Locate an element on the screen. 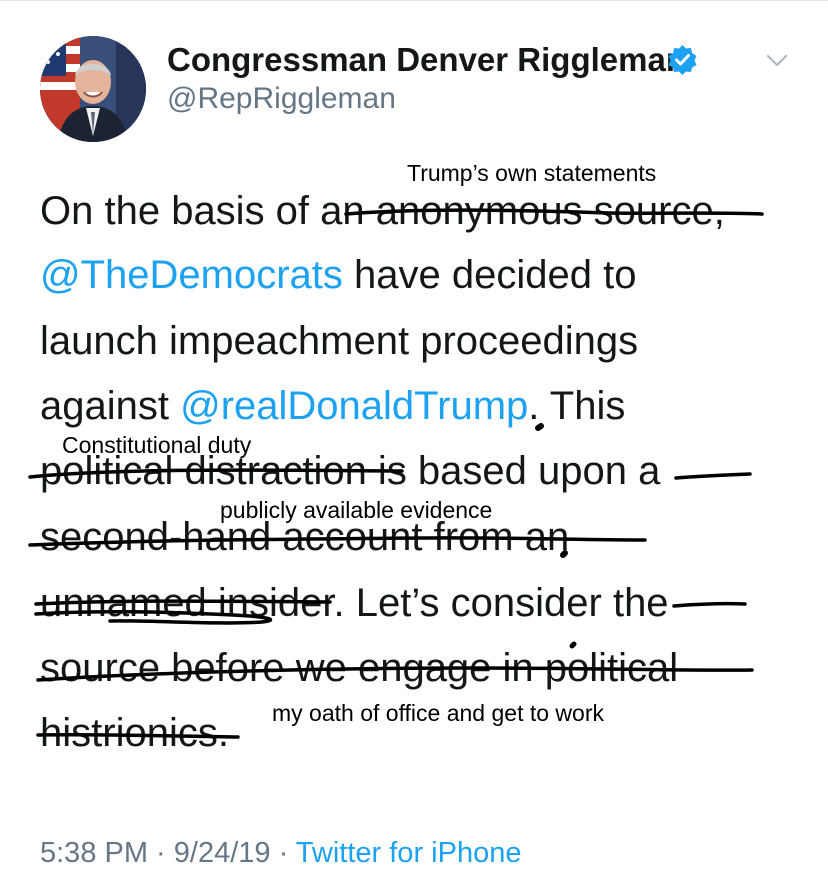 This screenshot has width=828, height=882. tweet-meta: 5:38 PM · 9/24/19 · Twitter for iPhone is located at coordinates (280, 853).